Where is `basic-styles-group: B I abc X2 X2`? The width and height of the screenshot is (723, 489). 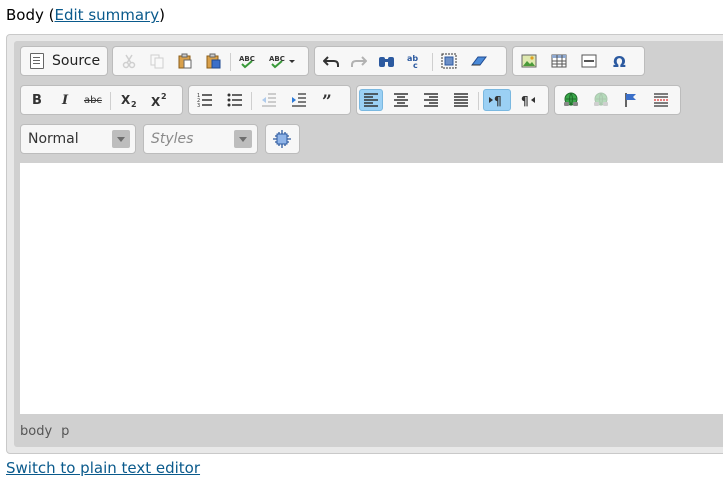
basic-styles-group: B I abc X2 X2 is located at coordinates (101, 100).